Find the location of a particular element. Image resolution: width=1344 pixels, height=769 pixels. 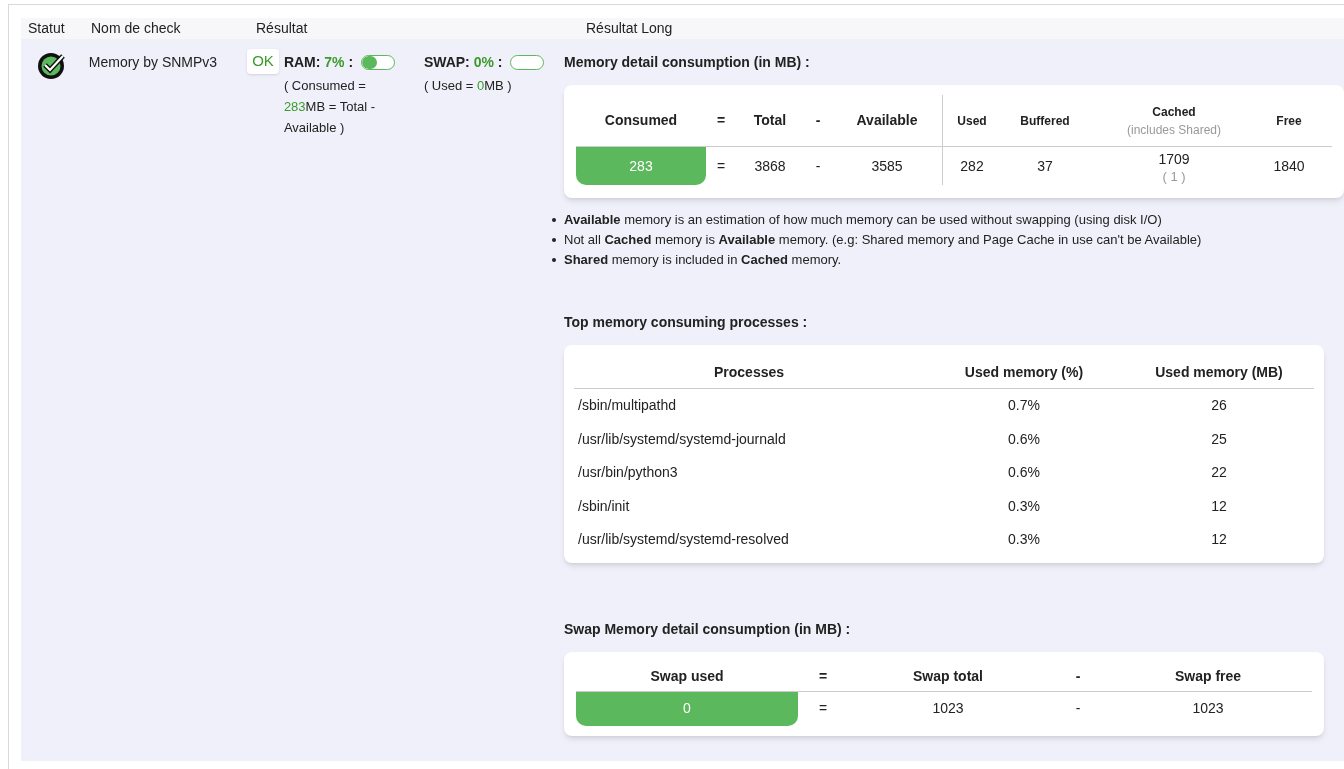

meter-label: SWAP: 0% : is located at coordinates (463, 62).